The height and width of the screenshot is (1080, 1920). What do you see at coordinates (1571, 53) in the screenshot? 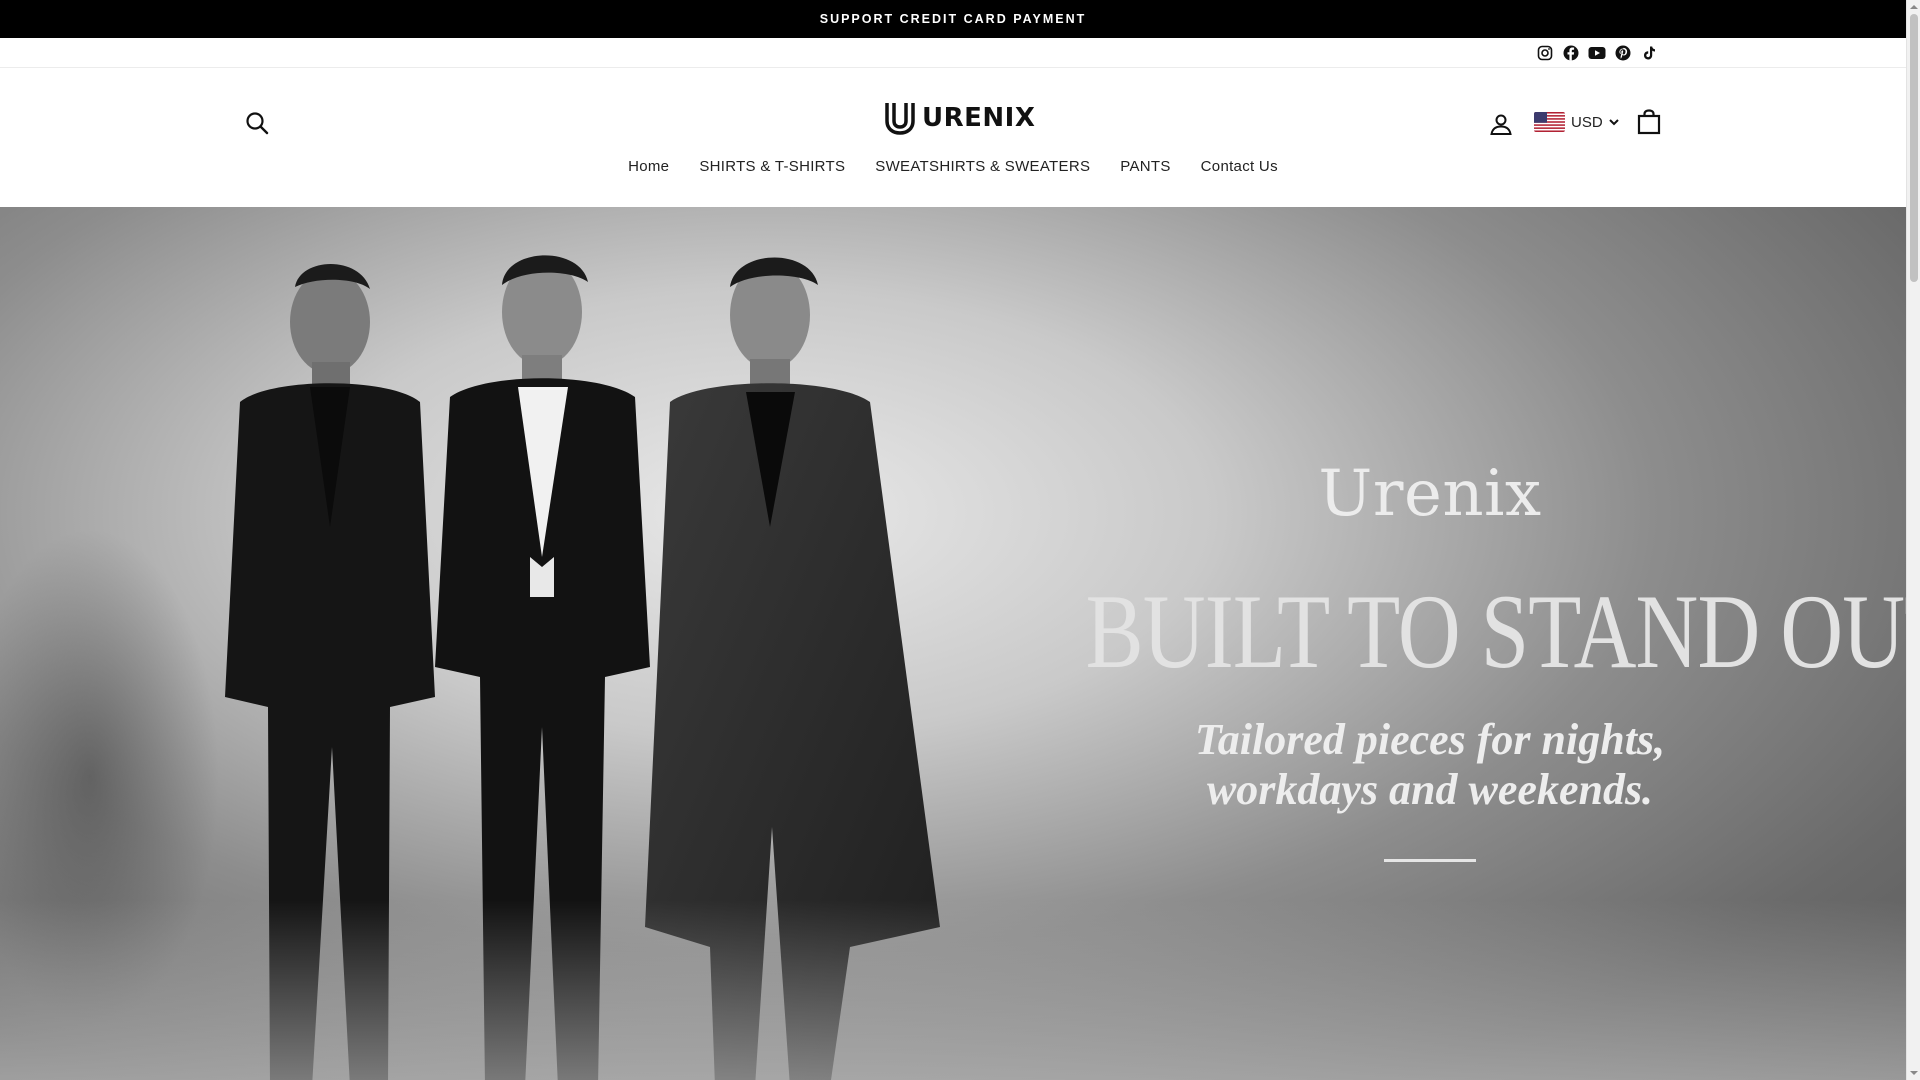
I see `facebook-icon` at bounding box center [1571, 53].